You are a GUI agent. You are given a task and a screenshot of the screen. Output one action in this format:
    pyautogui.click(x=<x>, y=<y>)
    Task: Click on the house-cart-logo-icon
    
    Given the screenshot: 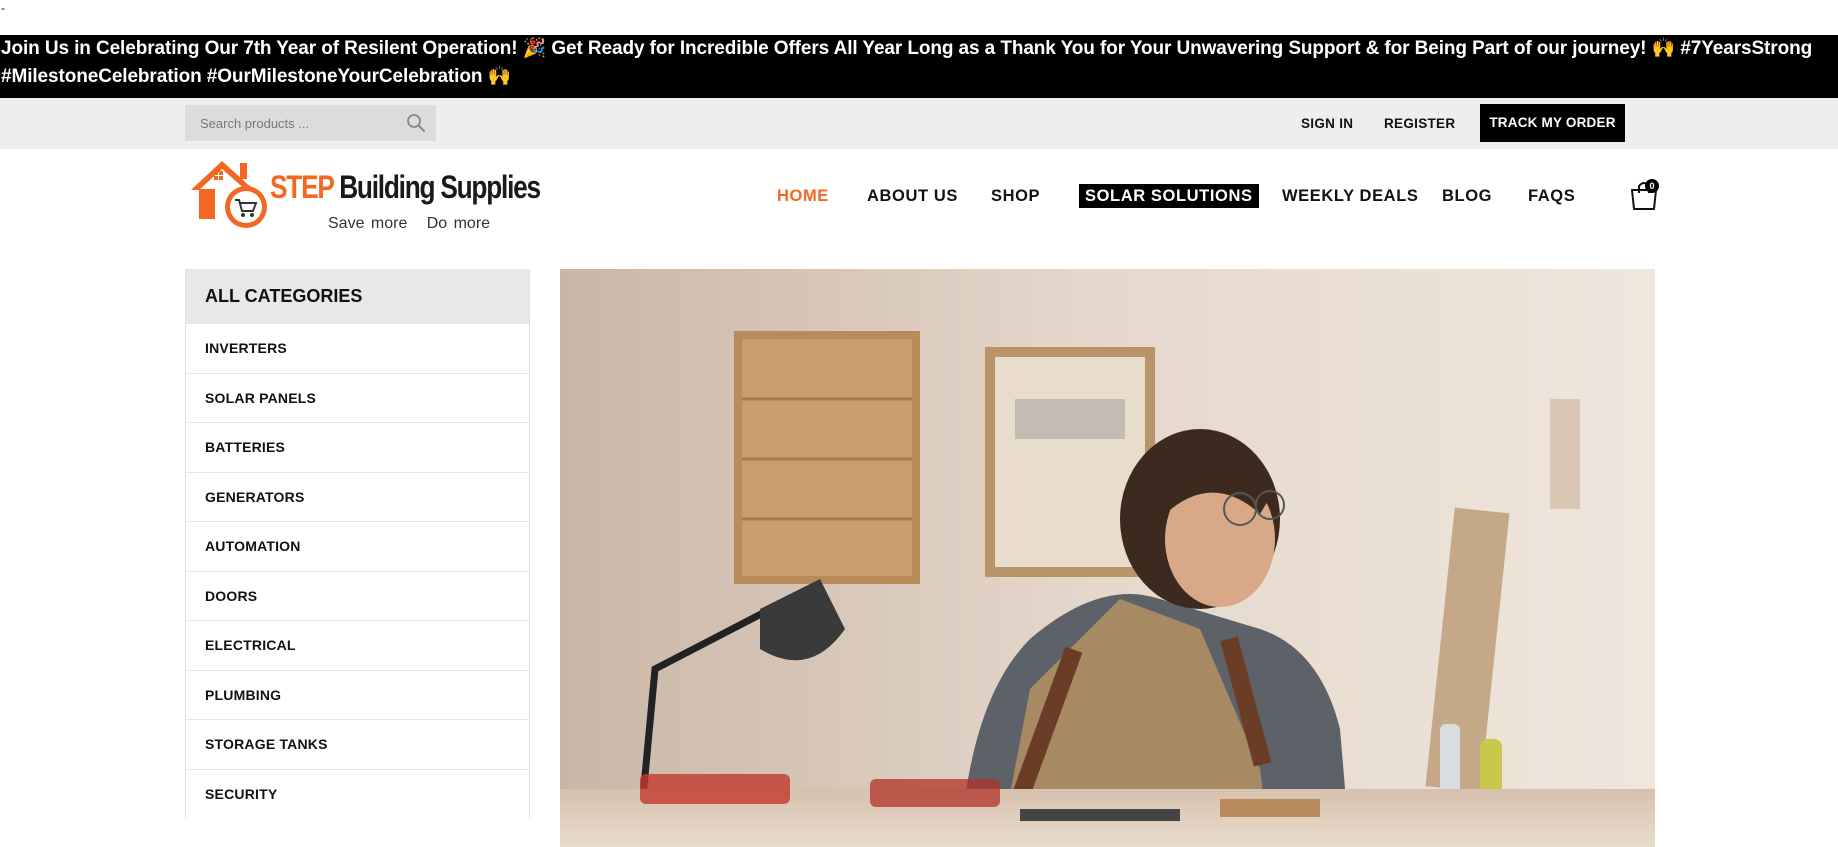 What is the action you would take?
    pyautogui.click(x=229, y=194)
    